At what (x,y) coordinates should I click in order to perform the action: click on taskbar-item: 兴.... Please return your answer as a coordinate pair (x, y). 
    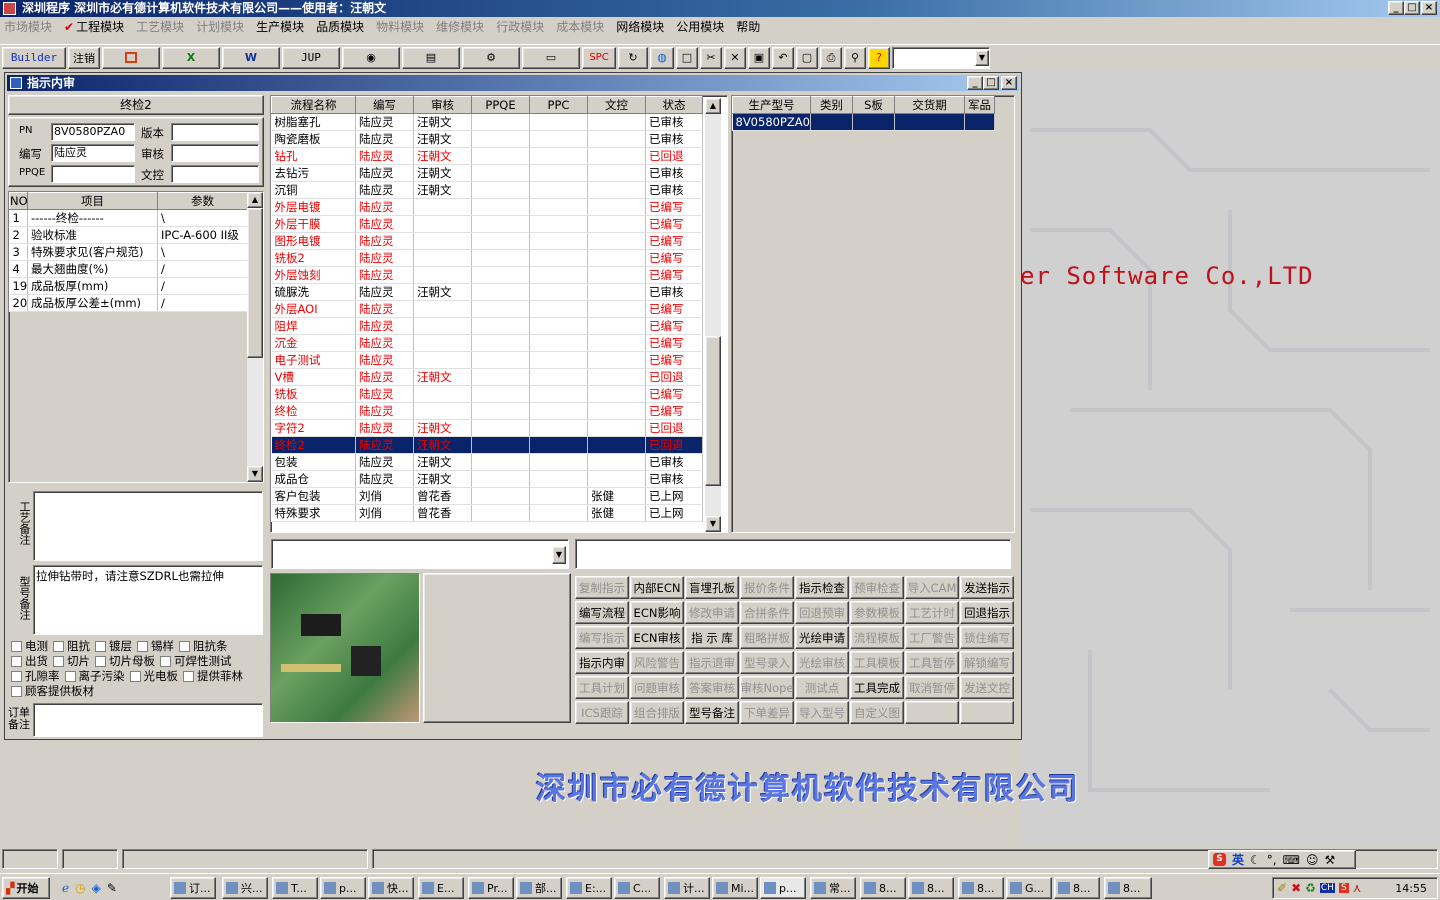
    Looking at the image, I should click on (245, 888).